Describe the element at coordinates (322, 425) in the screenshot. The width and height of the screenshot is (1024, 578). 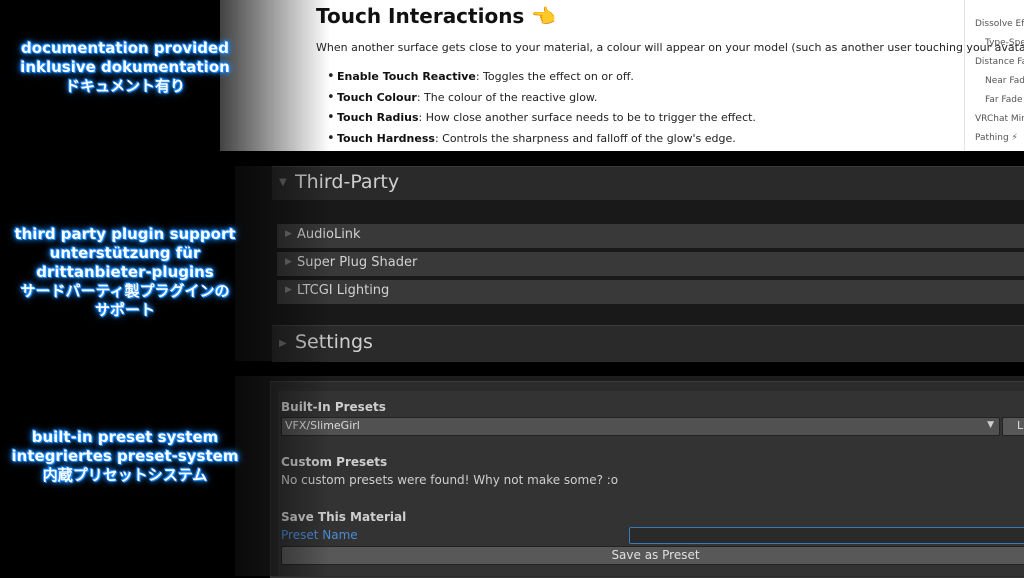
I see `dropdown-value: VFX/SlimeGirl` at that location.